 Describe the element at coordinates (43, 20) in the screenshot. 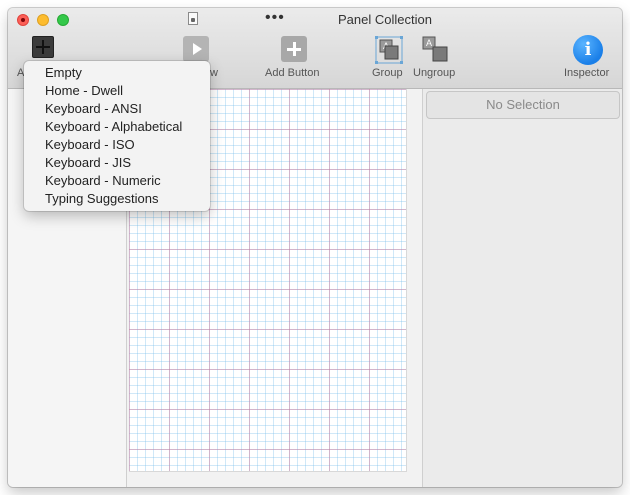

I see `minimize-window-button` at that location.